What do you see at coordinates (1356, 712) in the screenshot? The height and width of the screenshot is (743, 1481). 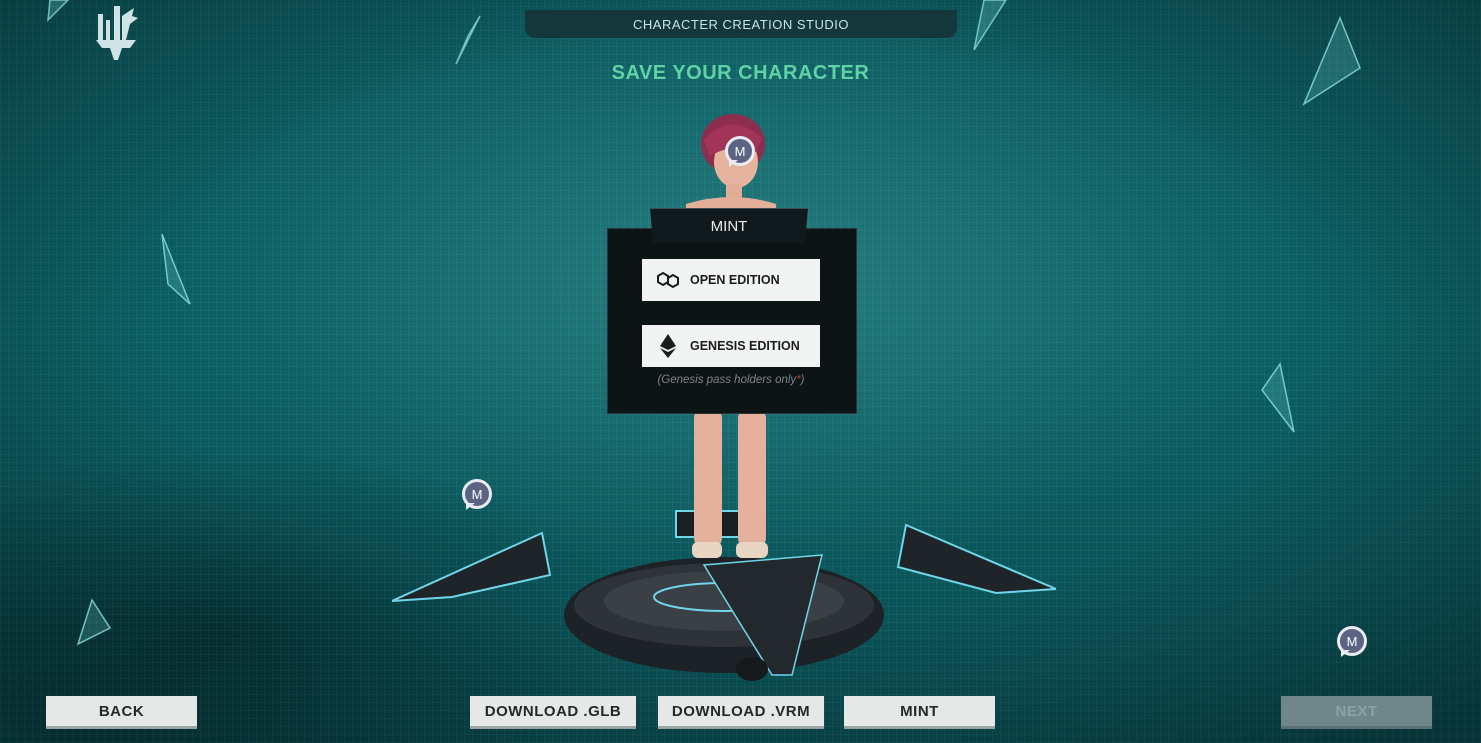 I see `next-button: NEXT` at bounding box center [1356, 712].